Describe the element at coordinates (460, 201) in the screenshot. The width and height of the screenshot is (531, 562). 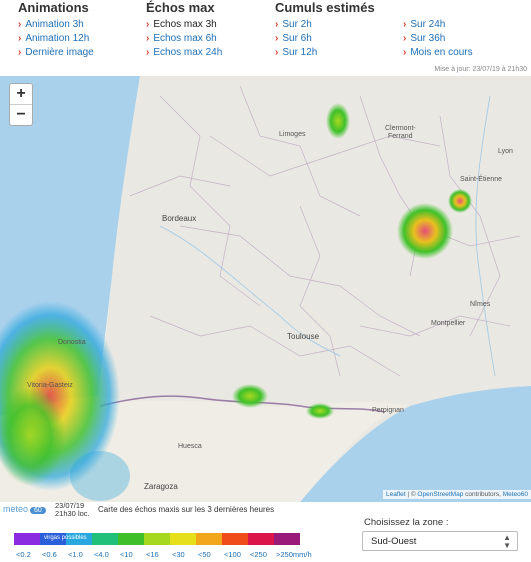
I see `rain-cell-saint-etienne` at that location.